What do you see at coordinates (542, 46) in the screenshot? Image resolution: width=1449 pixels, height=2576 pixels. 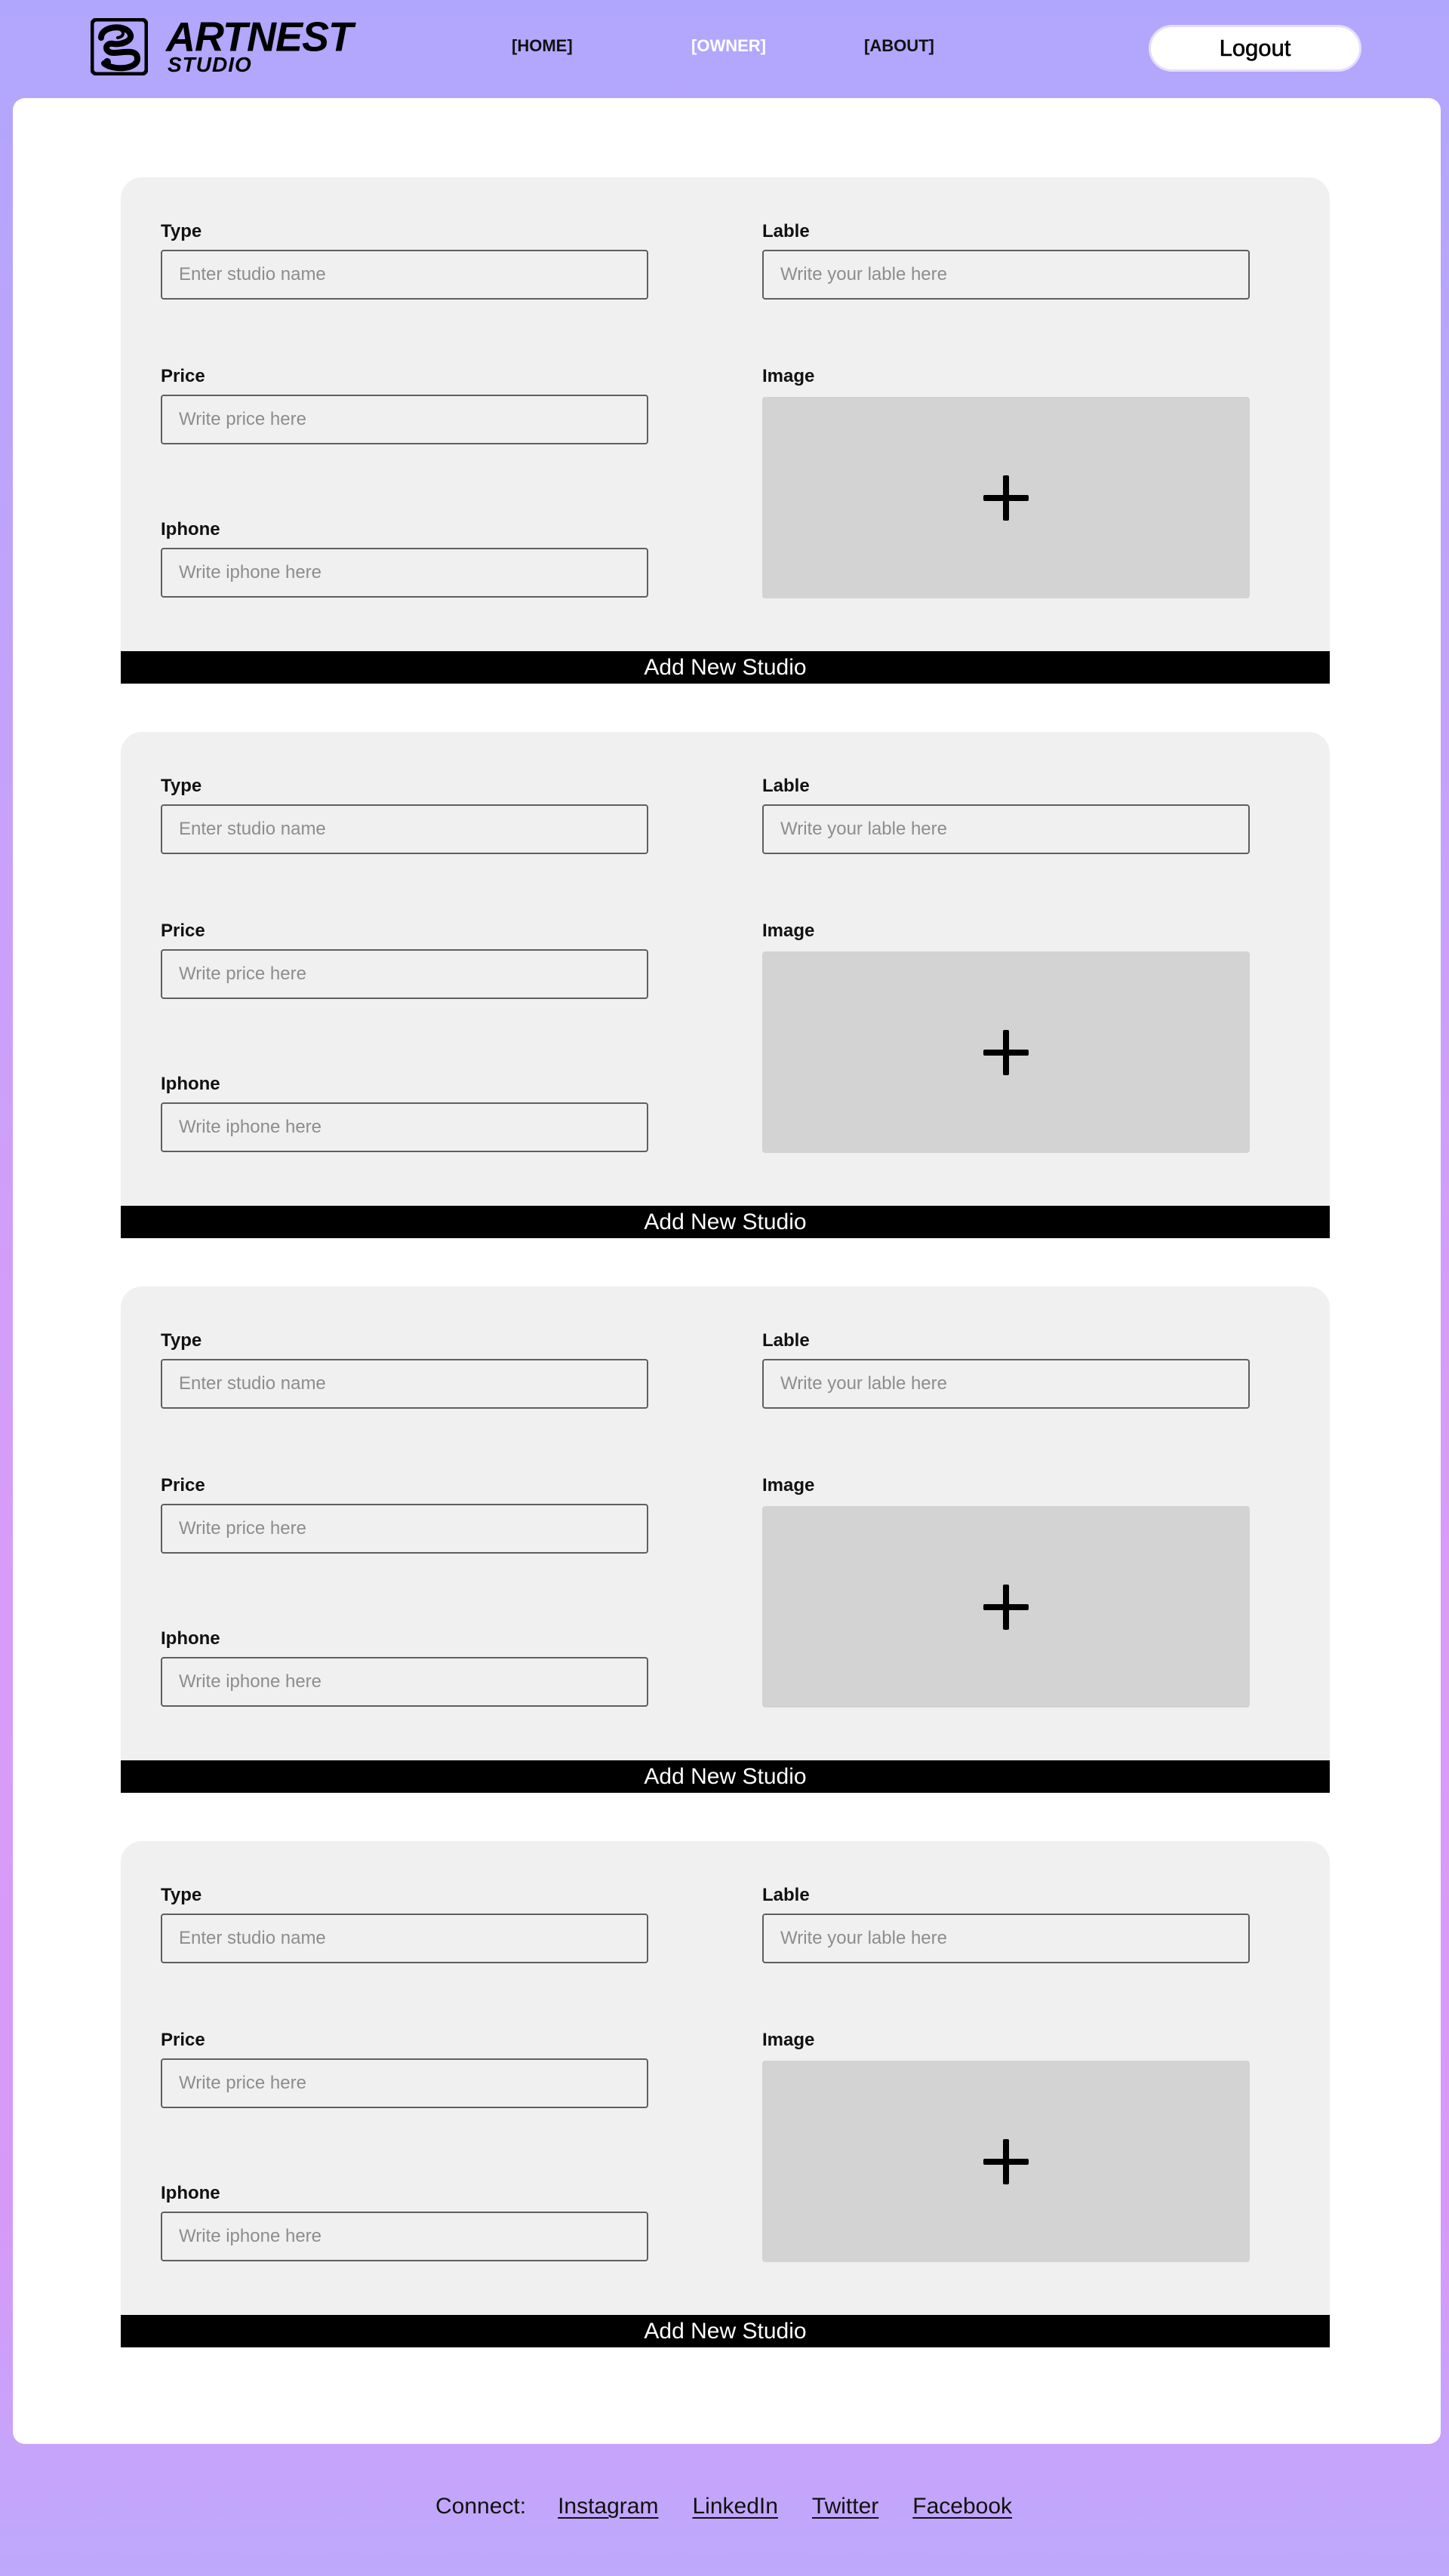 I see `nav-home-link: [HOME]` at bounding box center [542, 46].